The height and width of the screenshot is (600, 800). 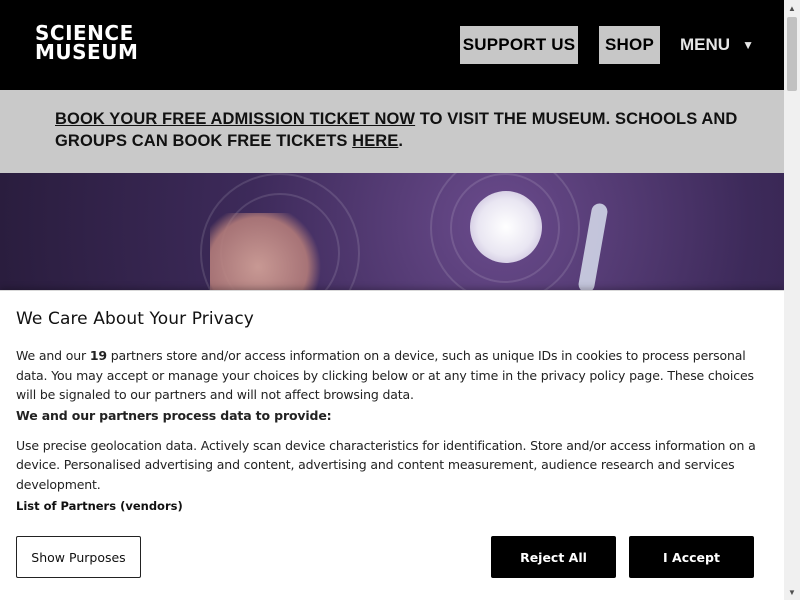 I want to click on accept-button: I Accept, so click(x=691, y=557).